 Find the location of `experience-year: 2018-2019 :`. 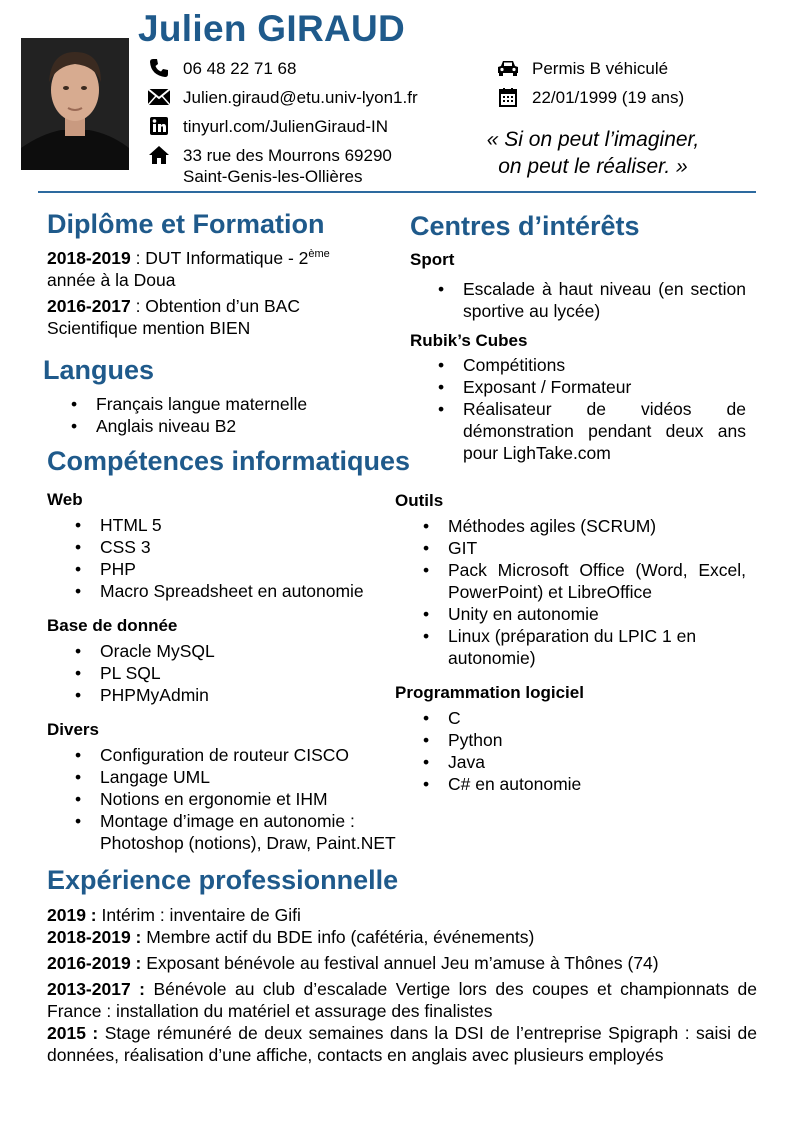

experience-year: 2018-2019 : is located at coordinates (94, 937).